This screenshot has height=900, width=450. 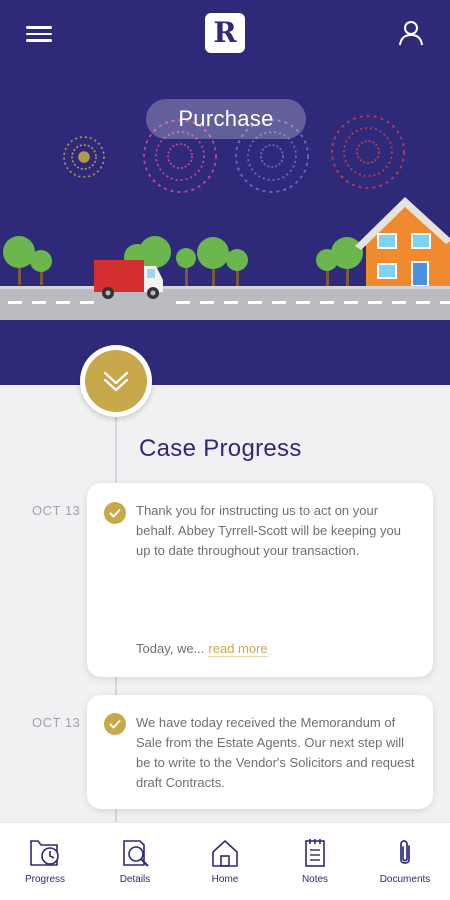 I want to click on nav-label: Documents, so click(x=405, y=879).